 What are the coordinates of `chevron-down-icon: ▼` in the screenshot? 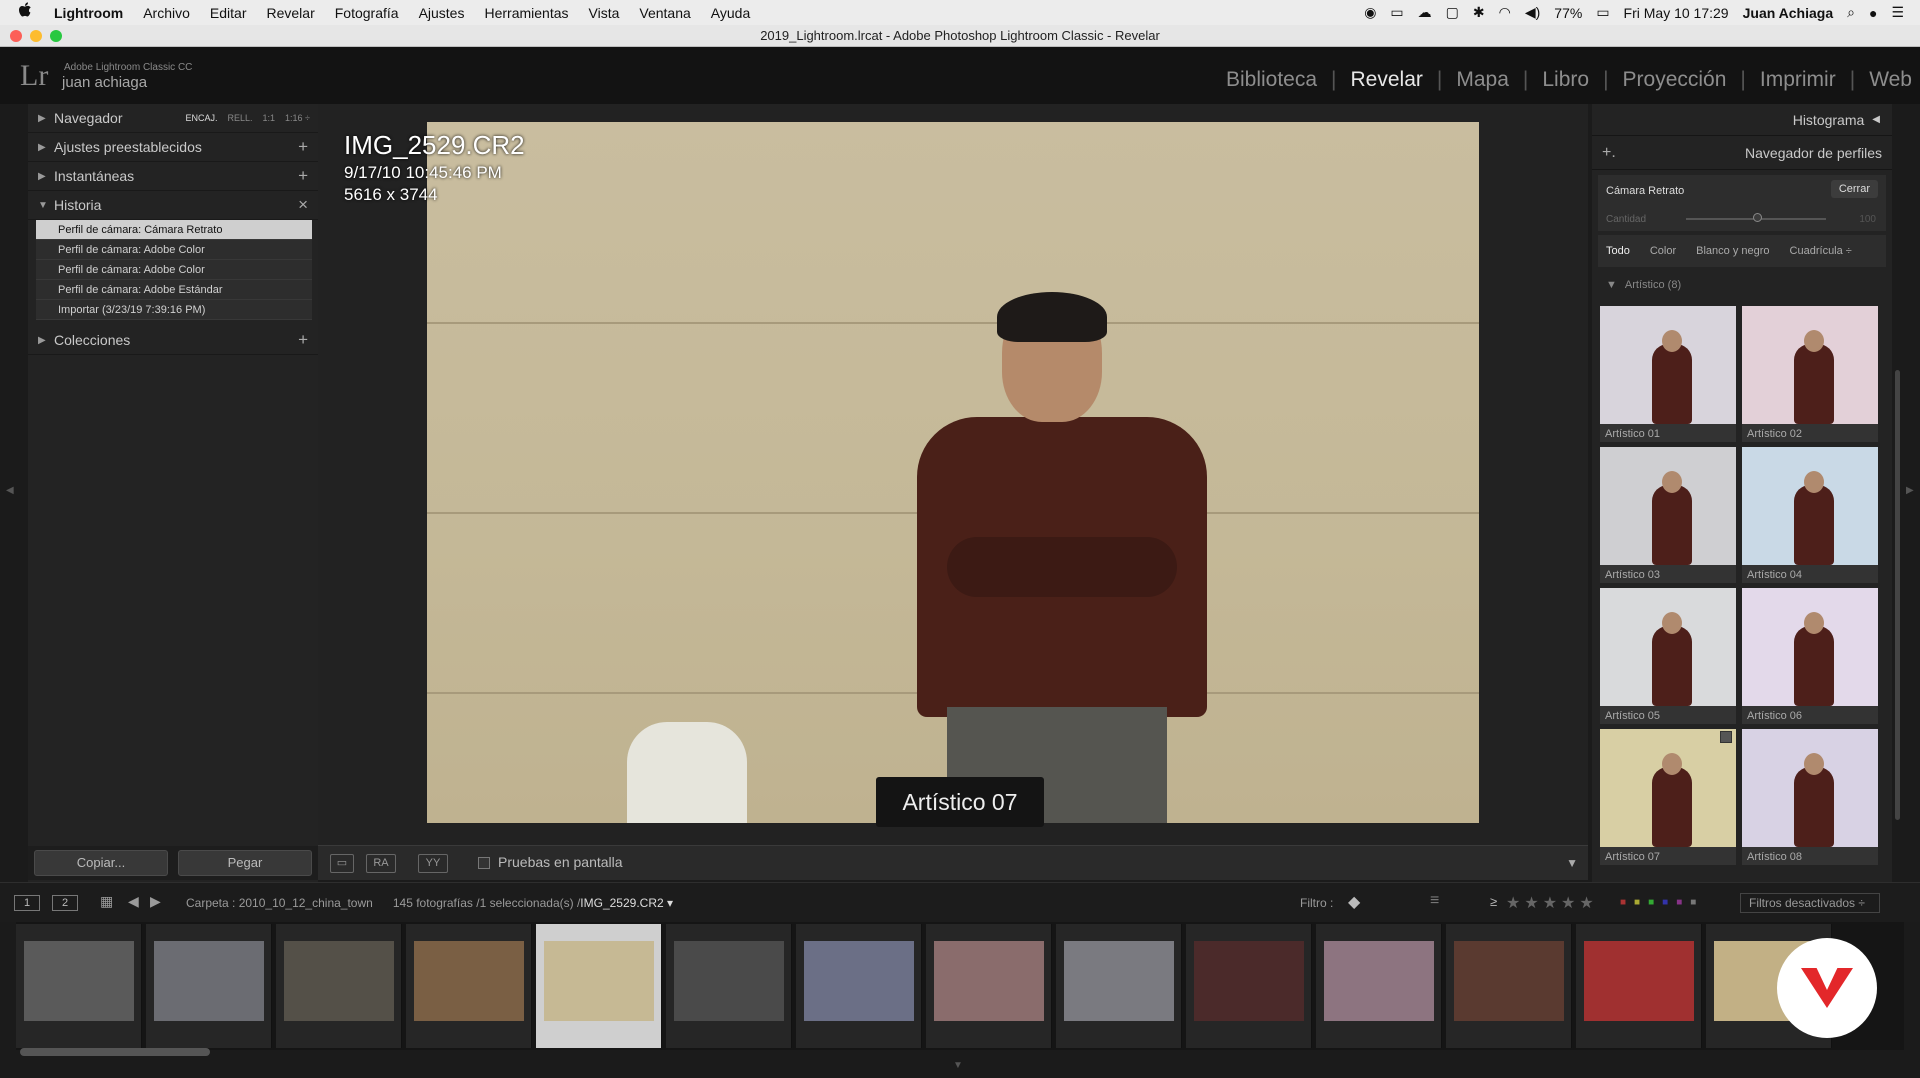 It's located at (958, 1065).